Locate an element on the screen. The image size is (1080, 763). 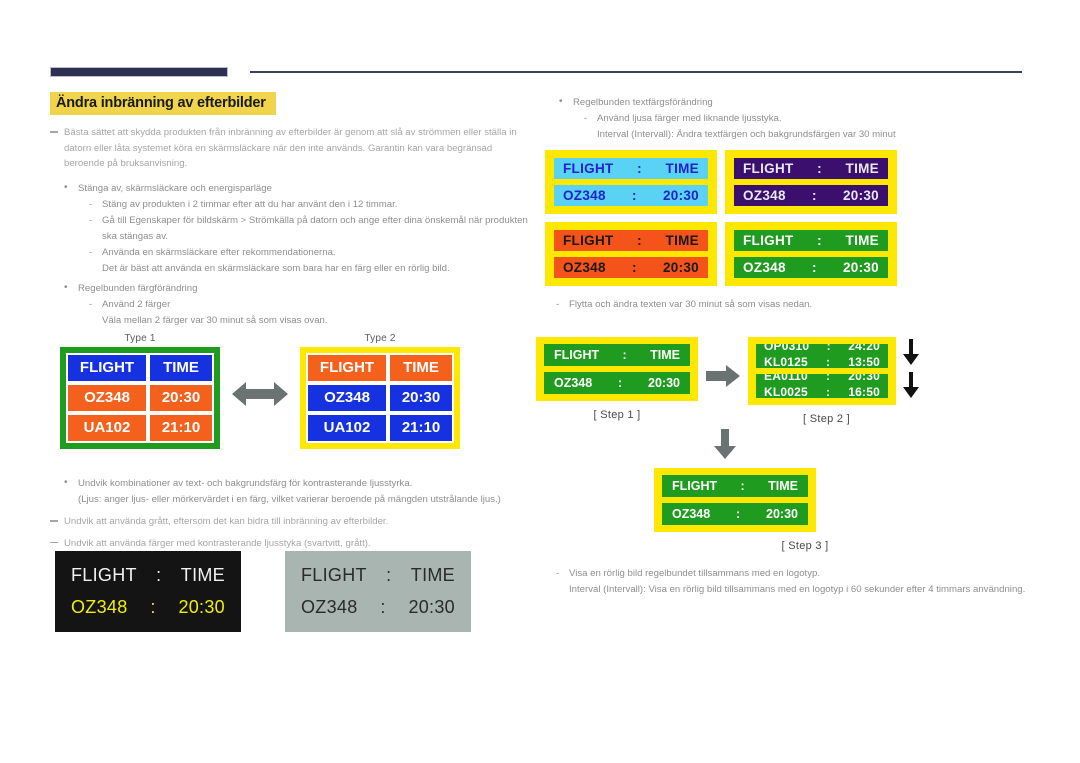
cell-code: EA0110 is located at coordinates (786, 378).